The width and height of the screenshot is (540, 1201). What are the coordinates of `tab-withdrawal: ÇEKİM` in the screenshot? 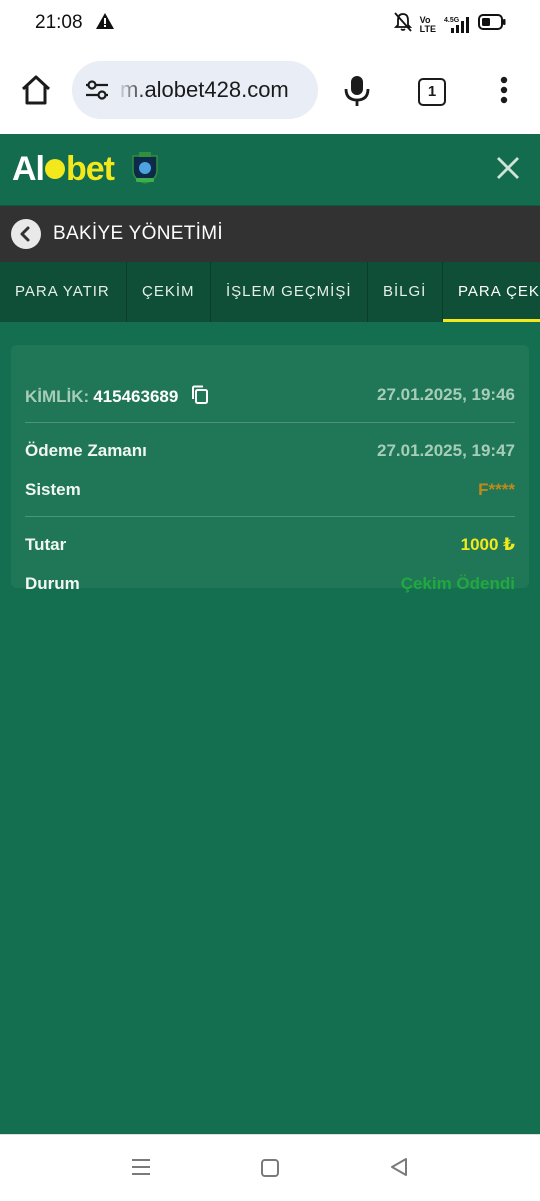 It's located at (169, 292).